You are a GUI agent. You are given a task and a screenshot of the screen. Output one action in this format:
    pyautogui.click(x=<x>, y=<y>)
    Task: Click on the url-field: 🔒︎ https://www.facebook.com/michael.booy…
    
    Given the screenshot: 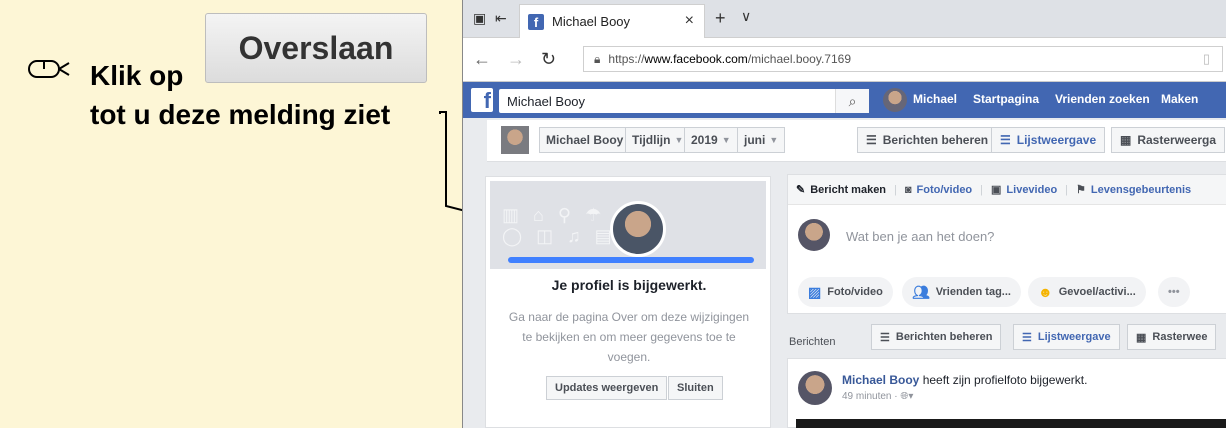 What is the action you would take?
    pyautogui.click(x=903, y=59)
    